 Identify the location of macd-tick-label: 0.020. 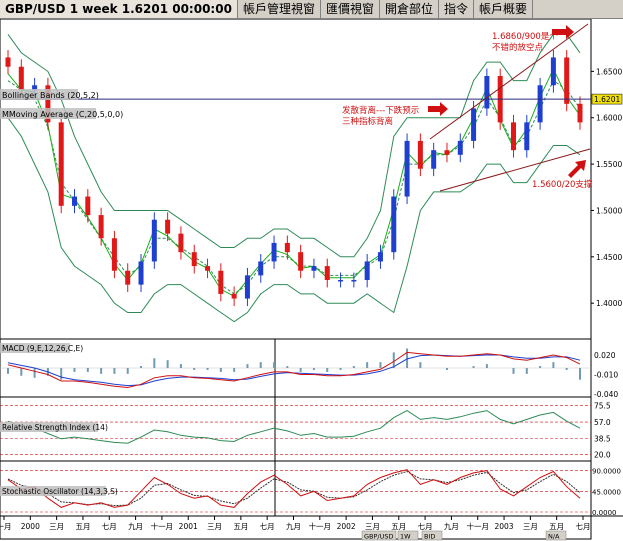
(605, 355).